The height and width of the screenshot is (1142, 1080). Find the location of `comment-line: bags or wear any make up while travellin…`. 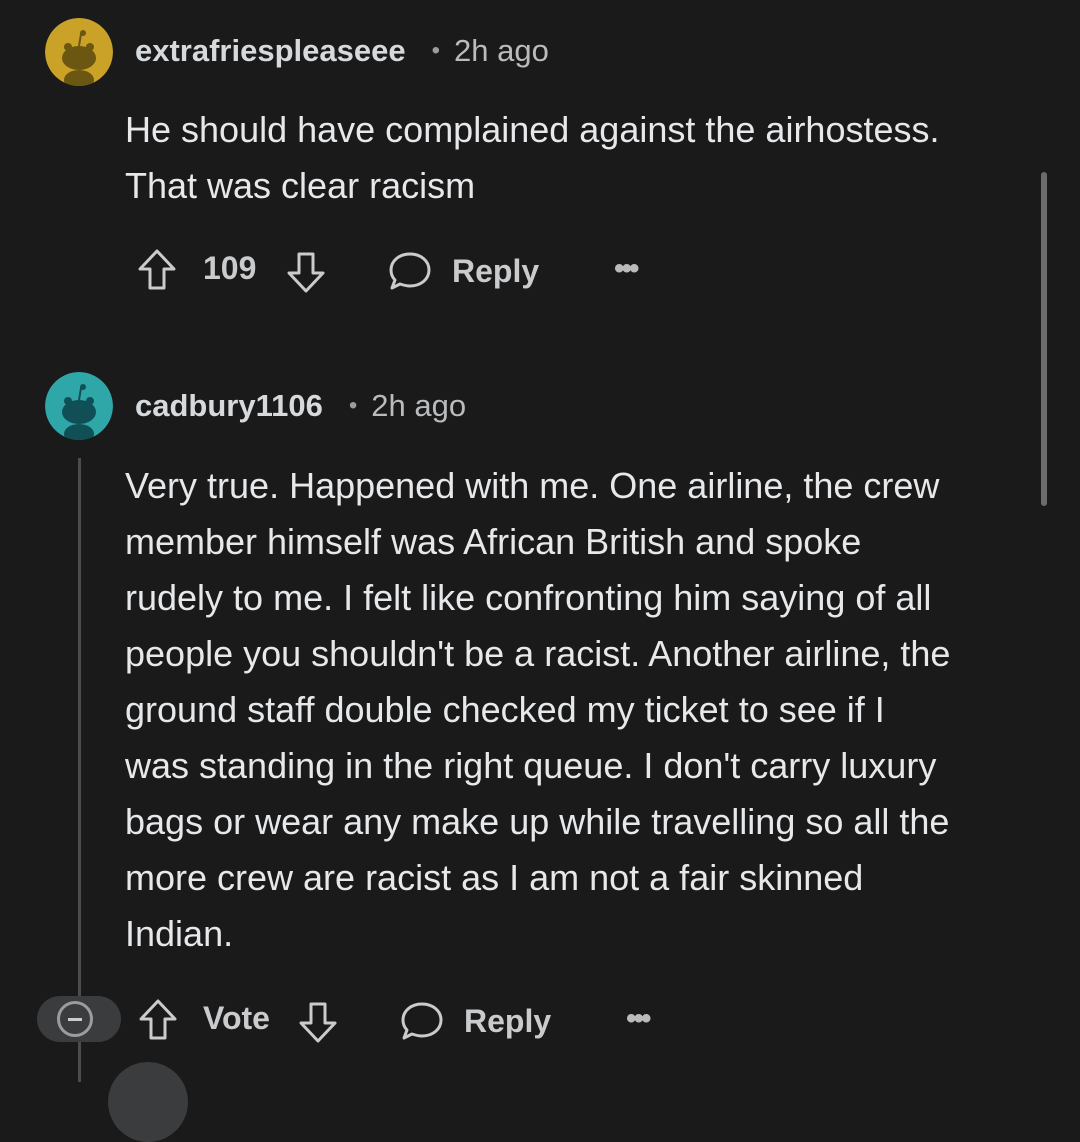

comment-line: bags or wear any make up while travellin… is located at coordinates (537, 821).